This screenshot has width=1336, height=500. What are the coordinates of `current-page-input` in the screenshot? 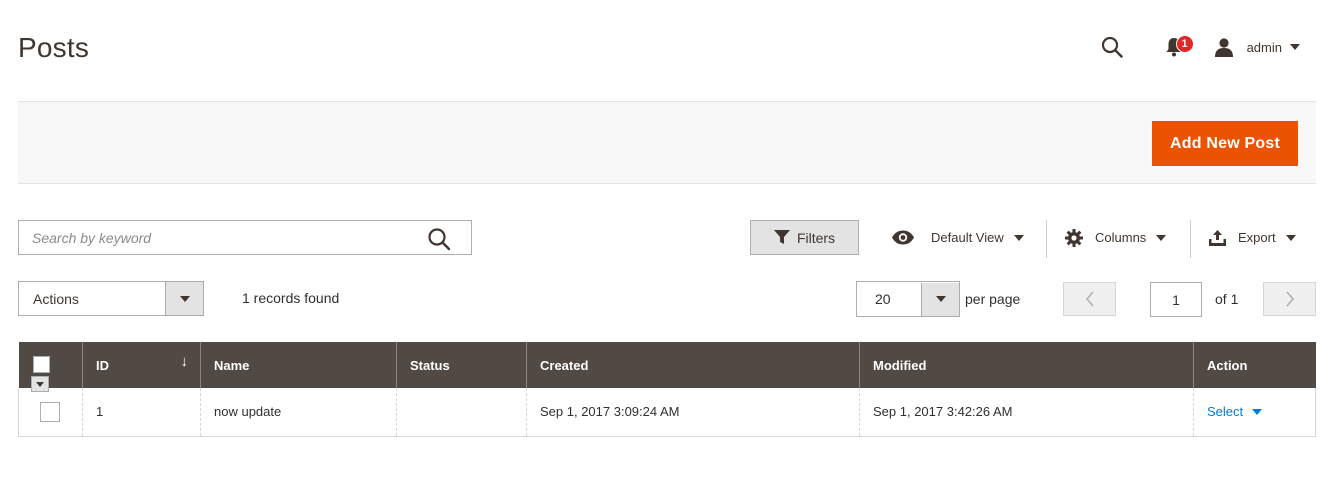 It's located at (1176, 299).